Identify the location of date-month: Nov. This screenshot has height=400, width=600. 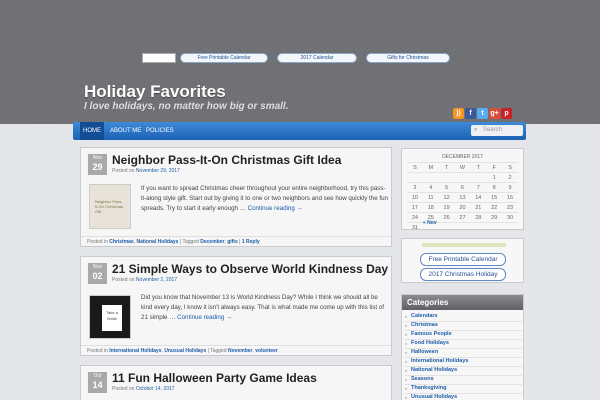
(97, 267).